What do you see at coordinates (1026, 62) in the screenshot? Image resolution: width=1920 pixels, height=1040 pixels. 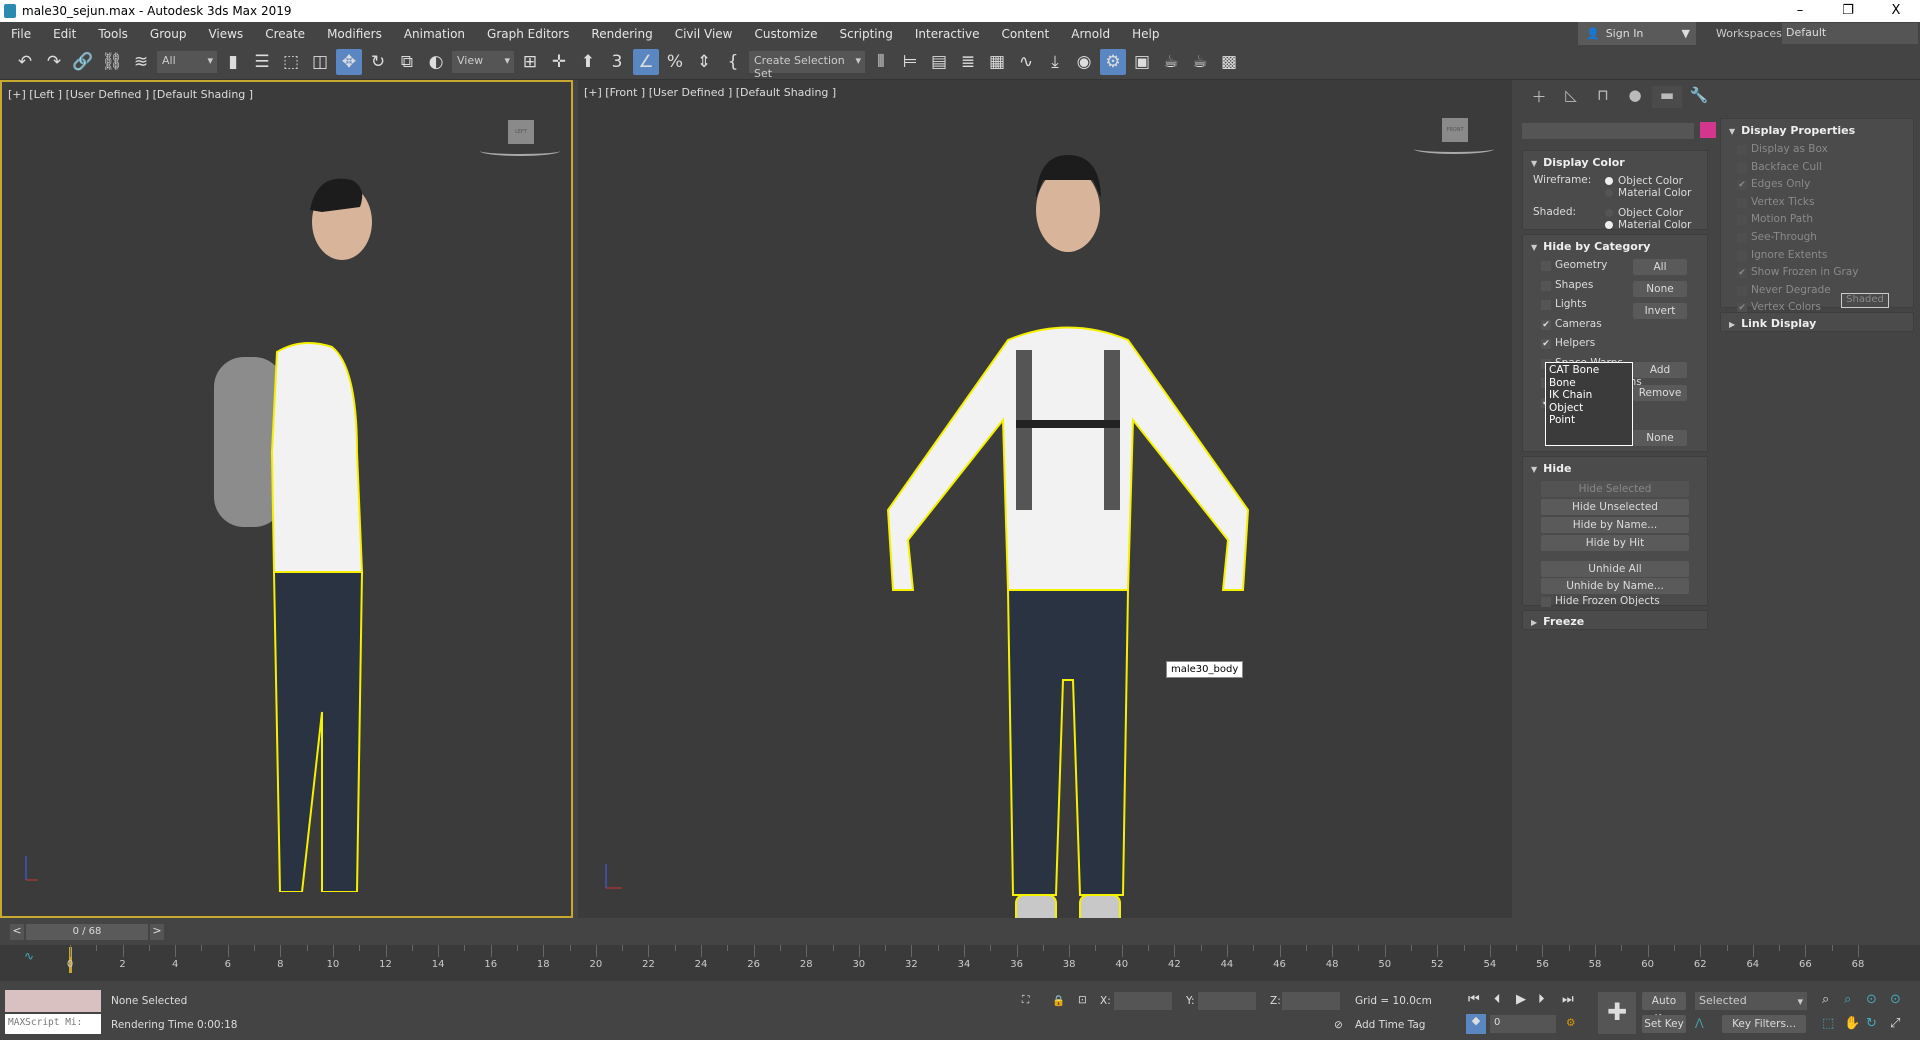 I see `curve-editor-icon: ∿` at bounding box center [1026, 62].